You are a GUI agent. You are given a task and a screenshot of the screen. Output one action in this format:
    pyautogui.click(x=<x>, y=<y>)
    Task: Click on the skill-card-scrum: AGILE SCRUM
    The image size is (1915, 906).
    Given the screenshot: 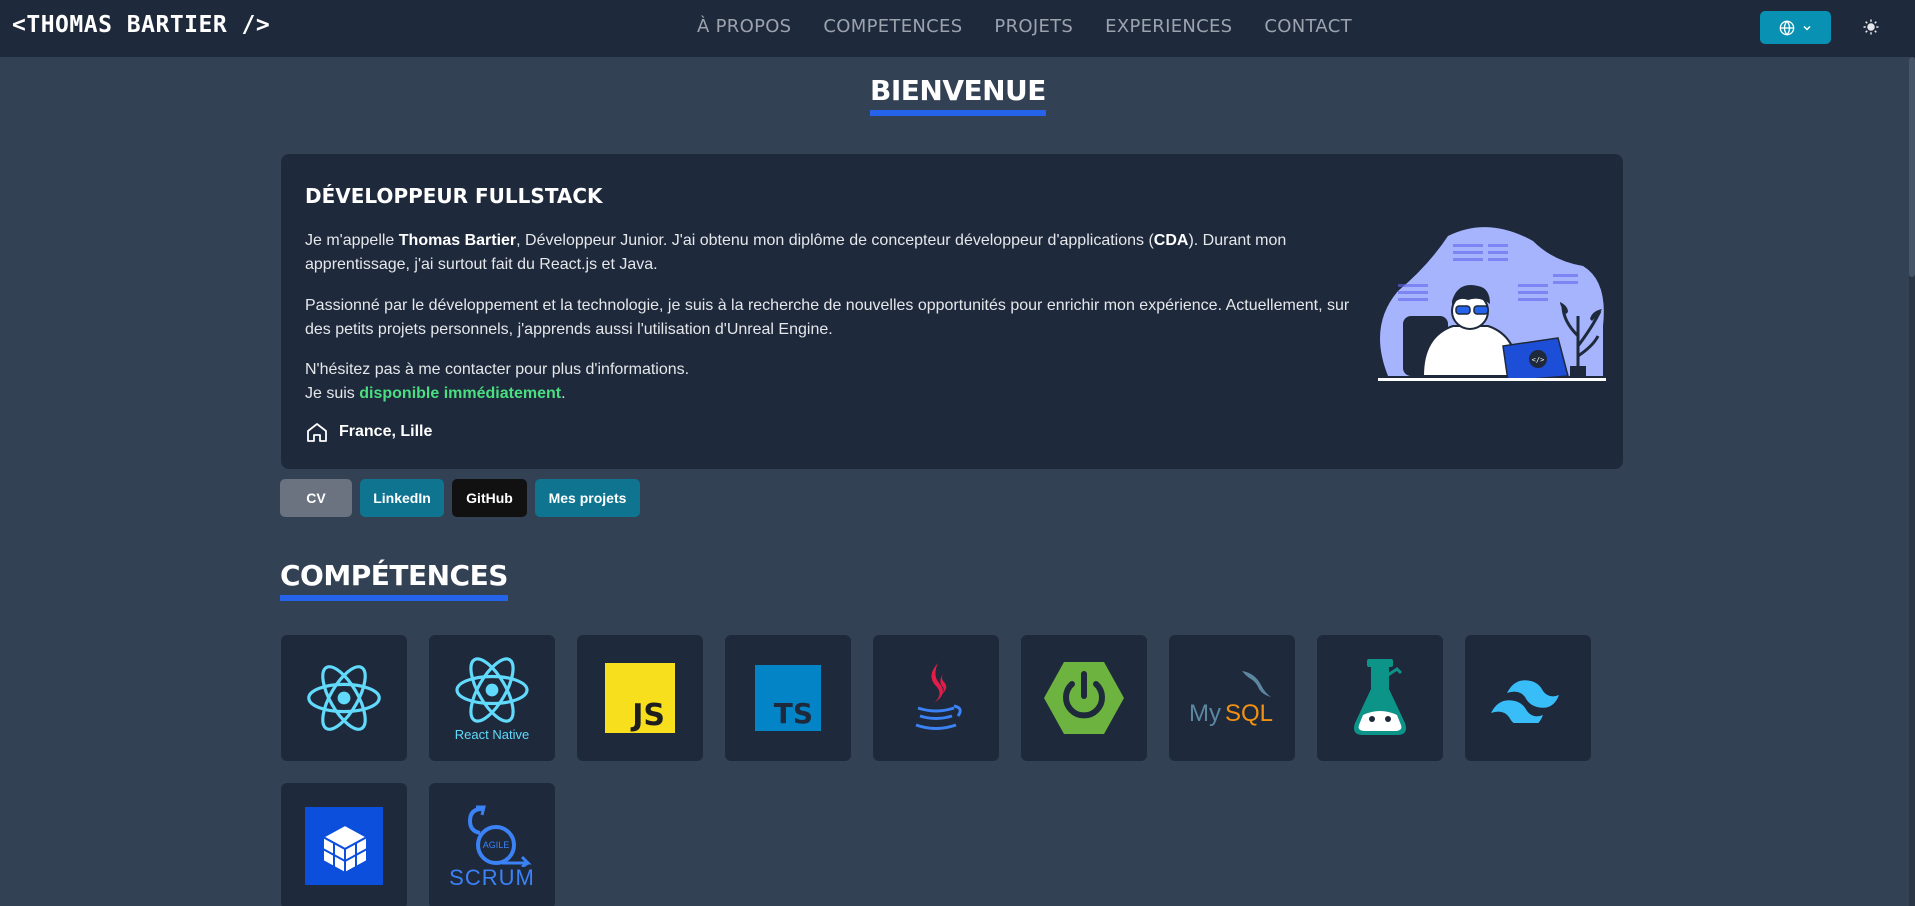 What is the action you would take?
    pyautogui.click(x=492, y=844)
    